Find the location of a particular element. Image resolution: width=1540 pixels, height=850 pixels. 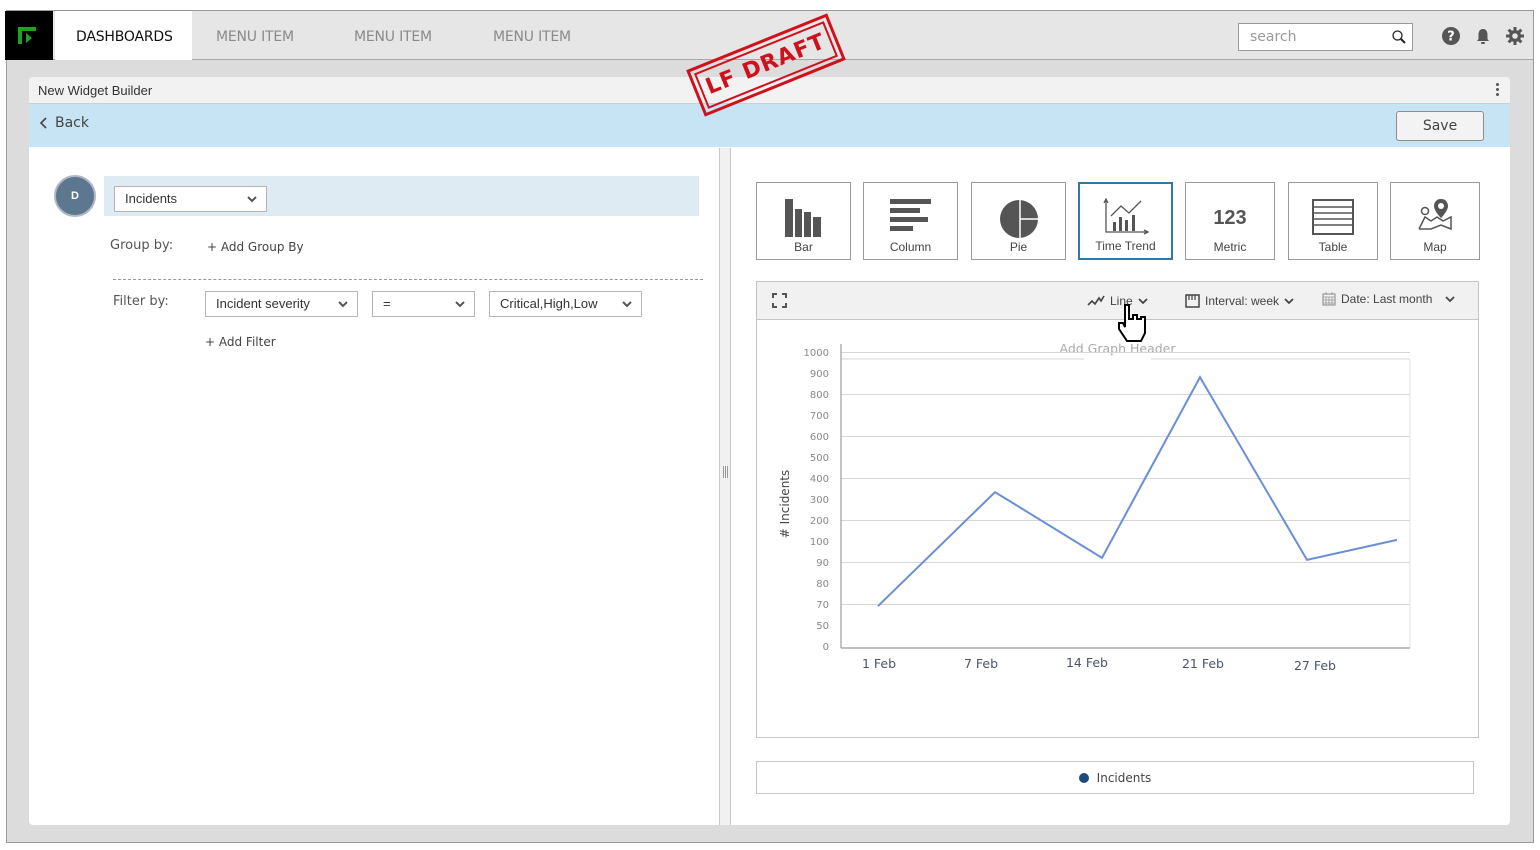

save-button: Save is located at coordinates (1440, 126).